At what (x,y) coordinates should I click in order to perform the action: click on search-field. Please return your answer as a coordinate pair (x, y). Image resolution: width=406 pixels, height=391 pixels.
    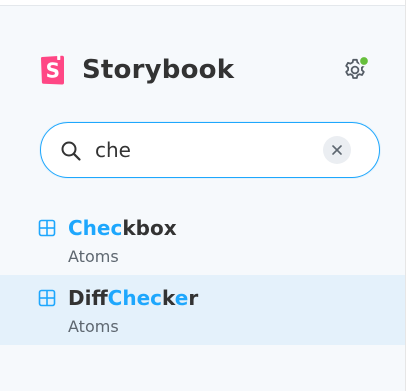
    Looking at the image, I should click on (210, 150).